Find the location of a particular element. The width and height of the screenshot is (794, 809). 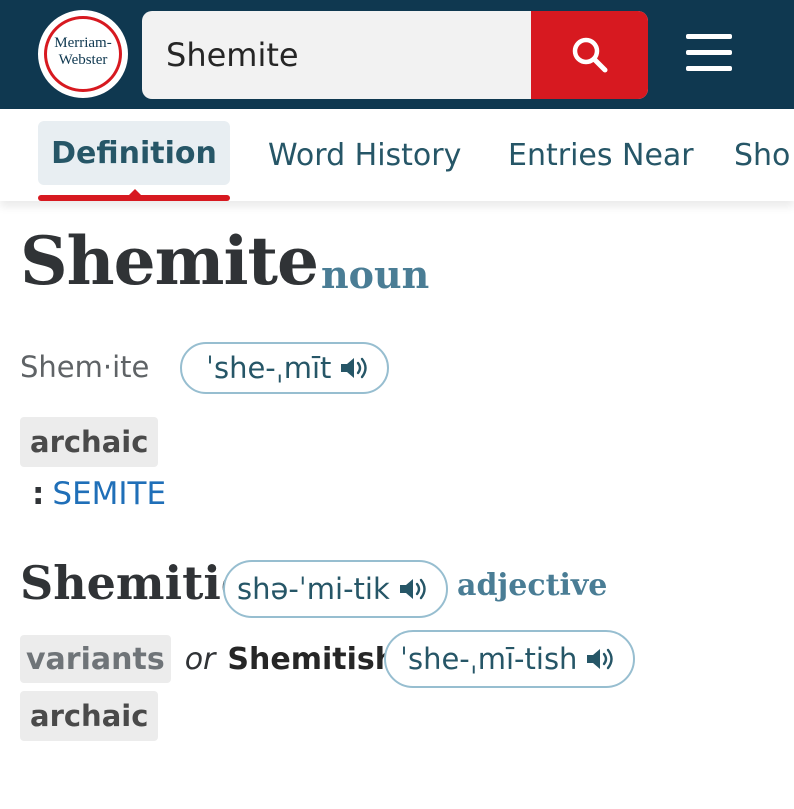

tab-entries-near: Entries Near is located at coordinates (601, 155).